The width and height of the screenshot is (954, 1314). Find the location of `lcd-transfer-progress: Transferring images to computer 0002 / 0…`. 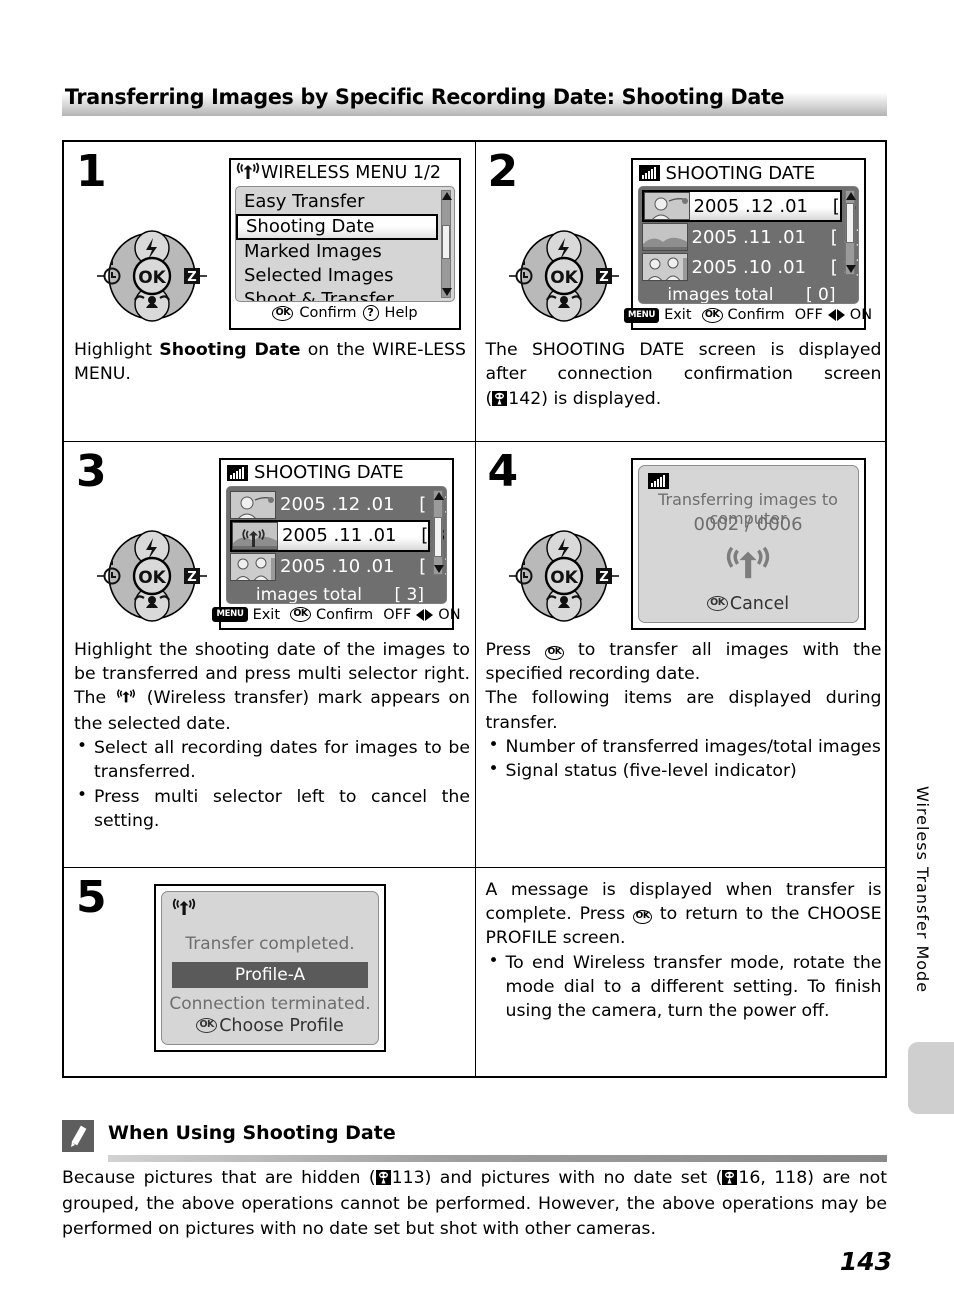

lcd-transfer-progress: Transferring images to computer 0002 / 0… is located at coordinates (748, 543).